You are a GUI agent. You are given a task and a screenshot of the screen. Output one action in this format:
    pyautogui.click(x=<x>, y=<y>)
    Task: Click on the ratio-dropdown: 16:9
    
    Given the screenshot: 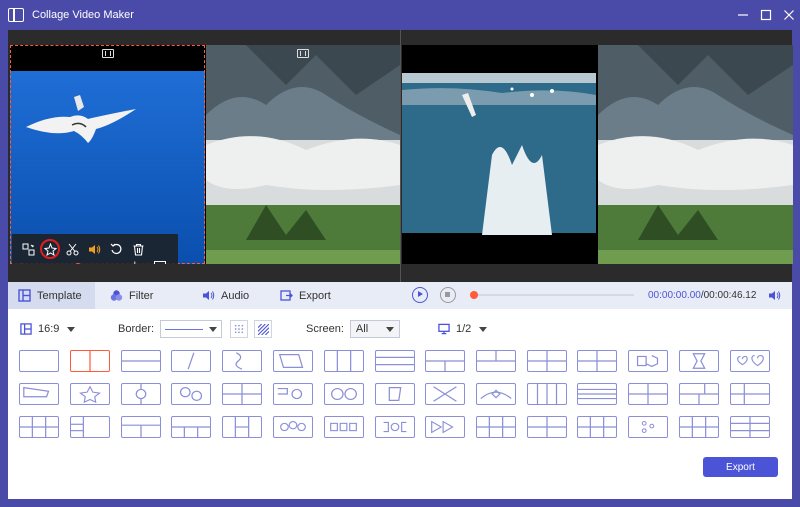 What is the action you would take?
    pyautogui.click(x=48, y=329)
    